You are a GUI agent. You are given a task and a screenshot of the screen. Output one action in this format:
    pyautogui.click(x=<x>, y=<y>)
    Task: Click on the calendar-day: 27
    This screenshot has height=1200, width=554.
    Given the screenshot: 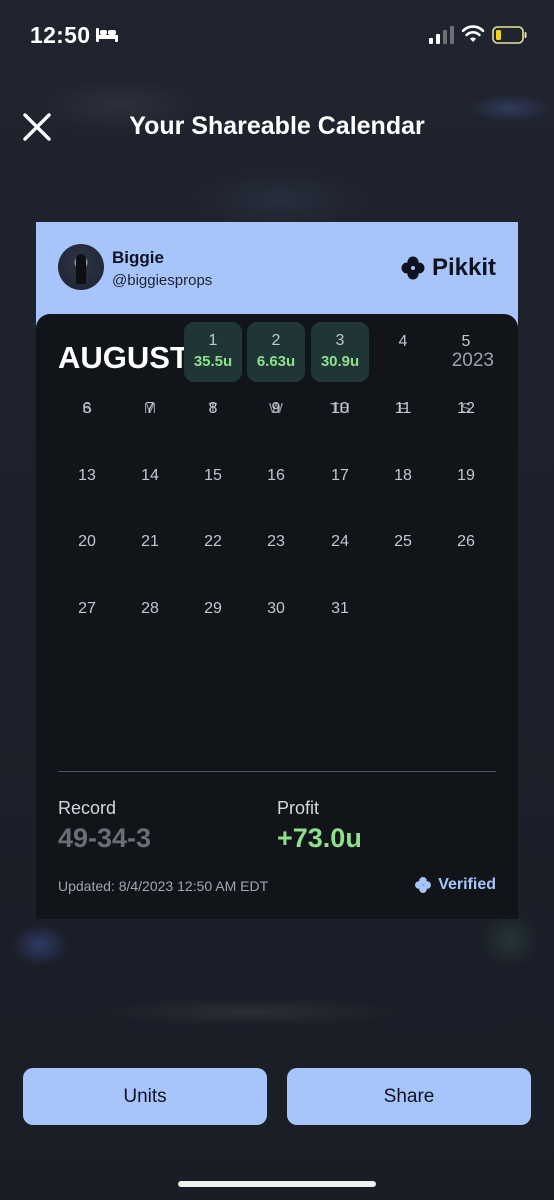 What is the action you would take?
    pyautogui.click(x=87, y=619)
    